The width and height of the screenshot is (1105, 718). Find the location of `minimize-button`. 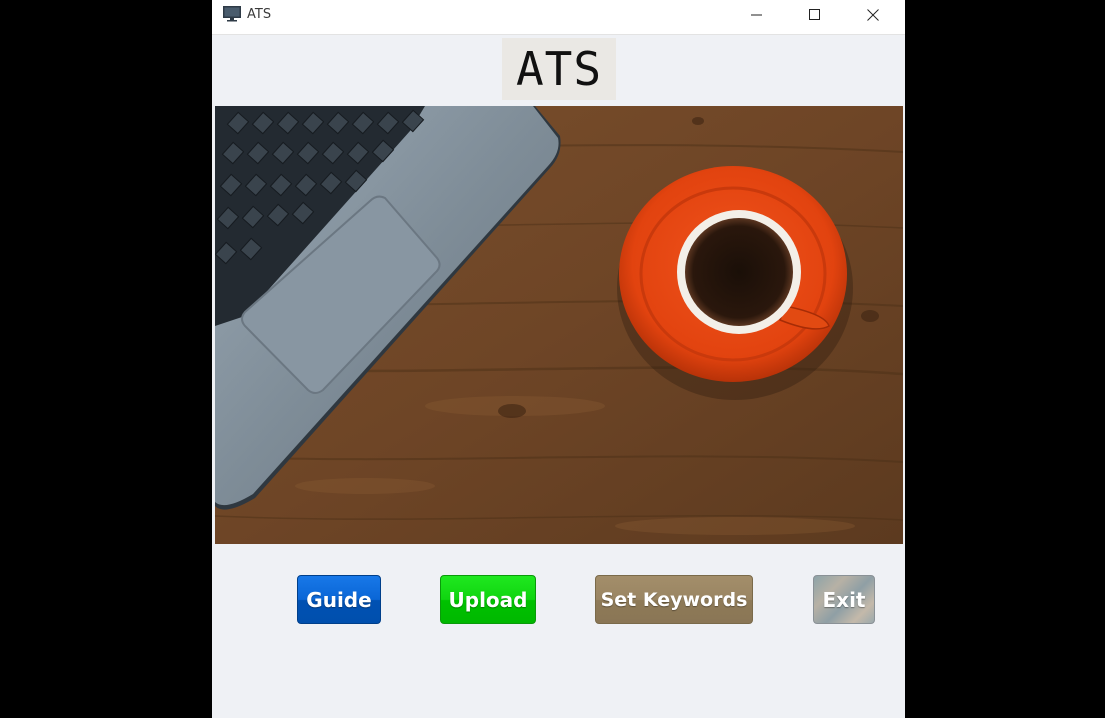

minimize-button is located at coordinates (757, 15).